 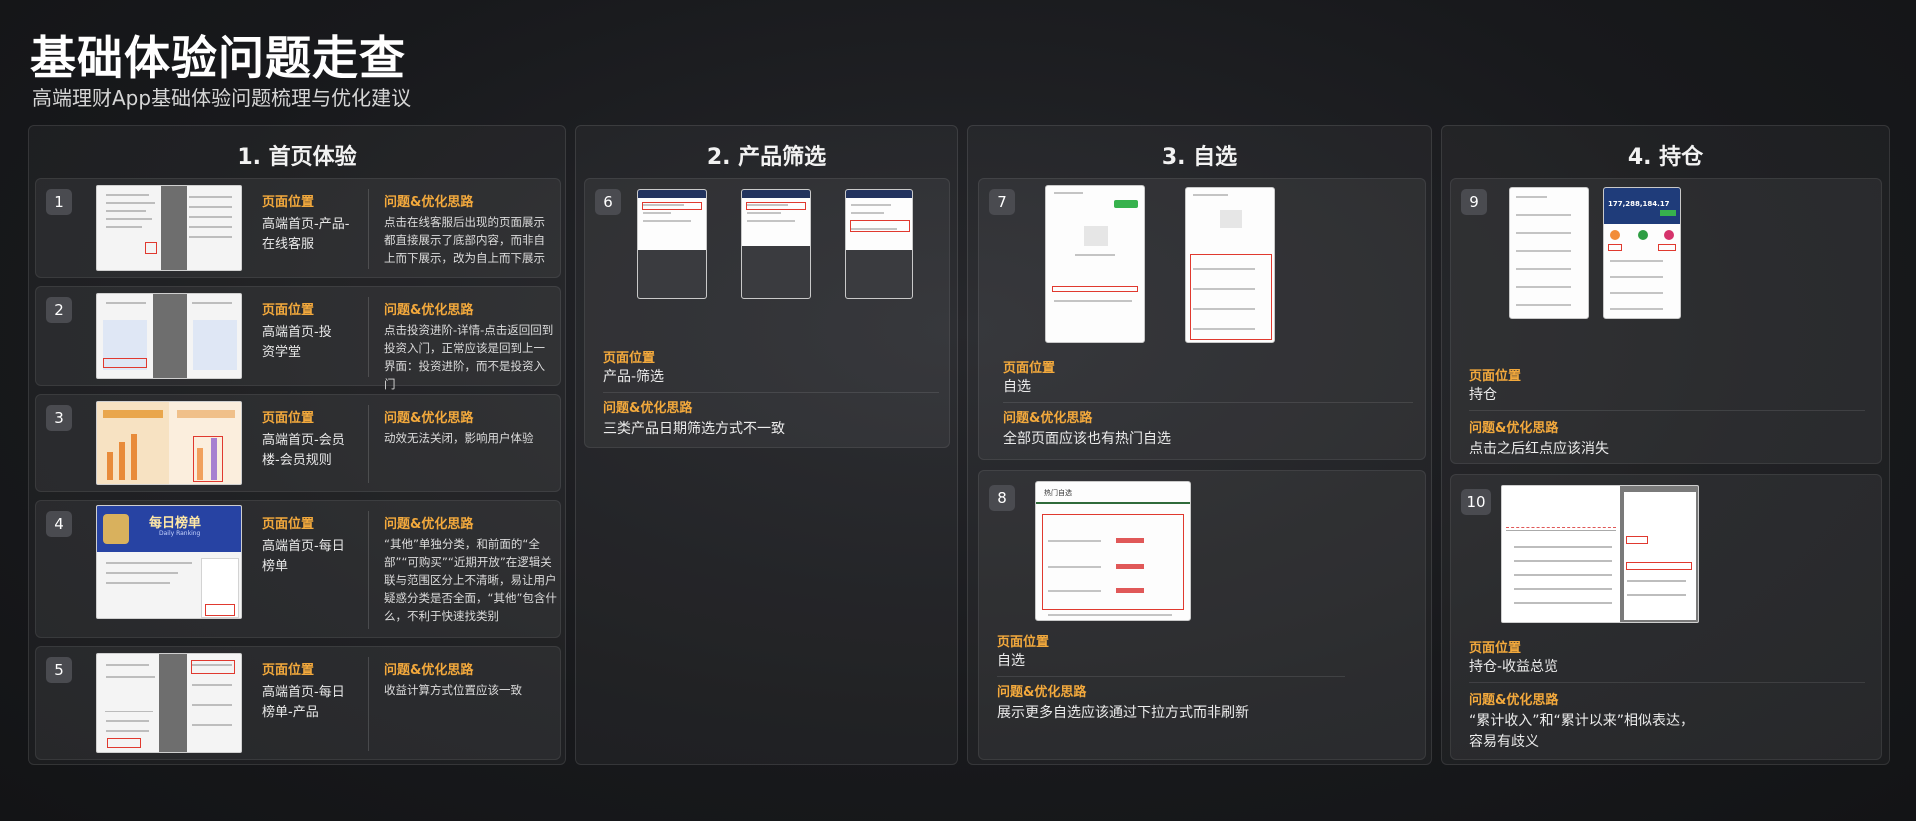 I want to click on page-subtitle: 高端理财App基础体验问题梳理与优化建议, so click(x=222, y=98).